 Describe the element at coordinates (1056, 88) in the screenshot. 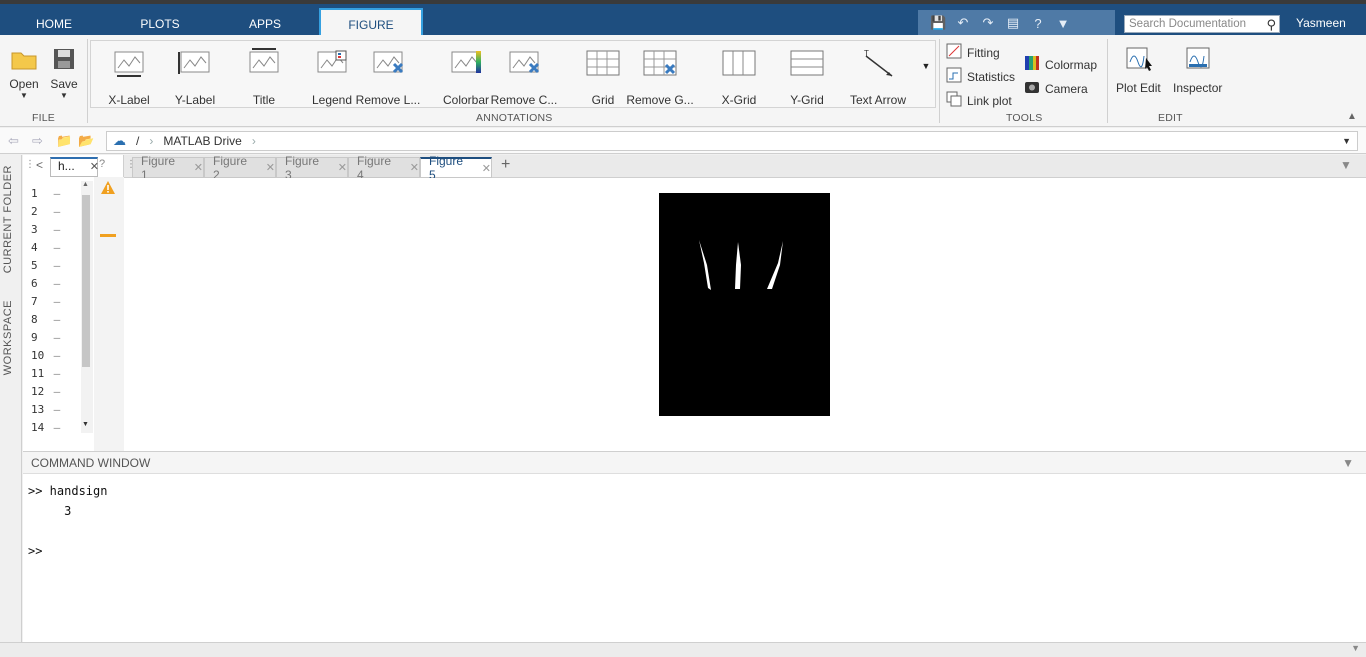

I see `camera-button: Camera` at that location.